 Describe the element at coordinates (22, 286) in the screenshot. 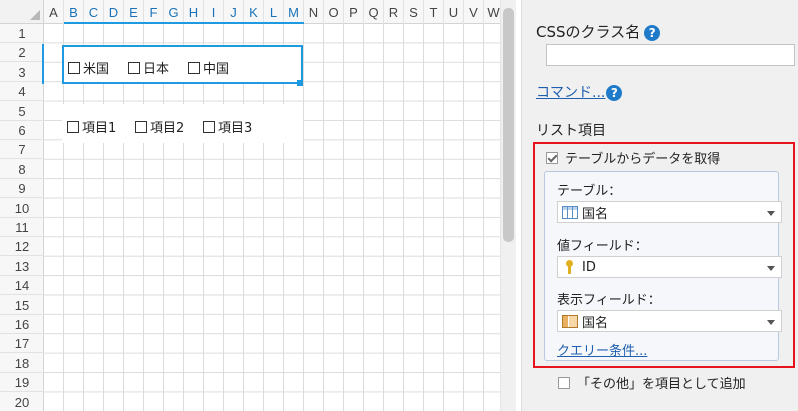

I see `row-header: 14` at that location.